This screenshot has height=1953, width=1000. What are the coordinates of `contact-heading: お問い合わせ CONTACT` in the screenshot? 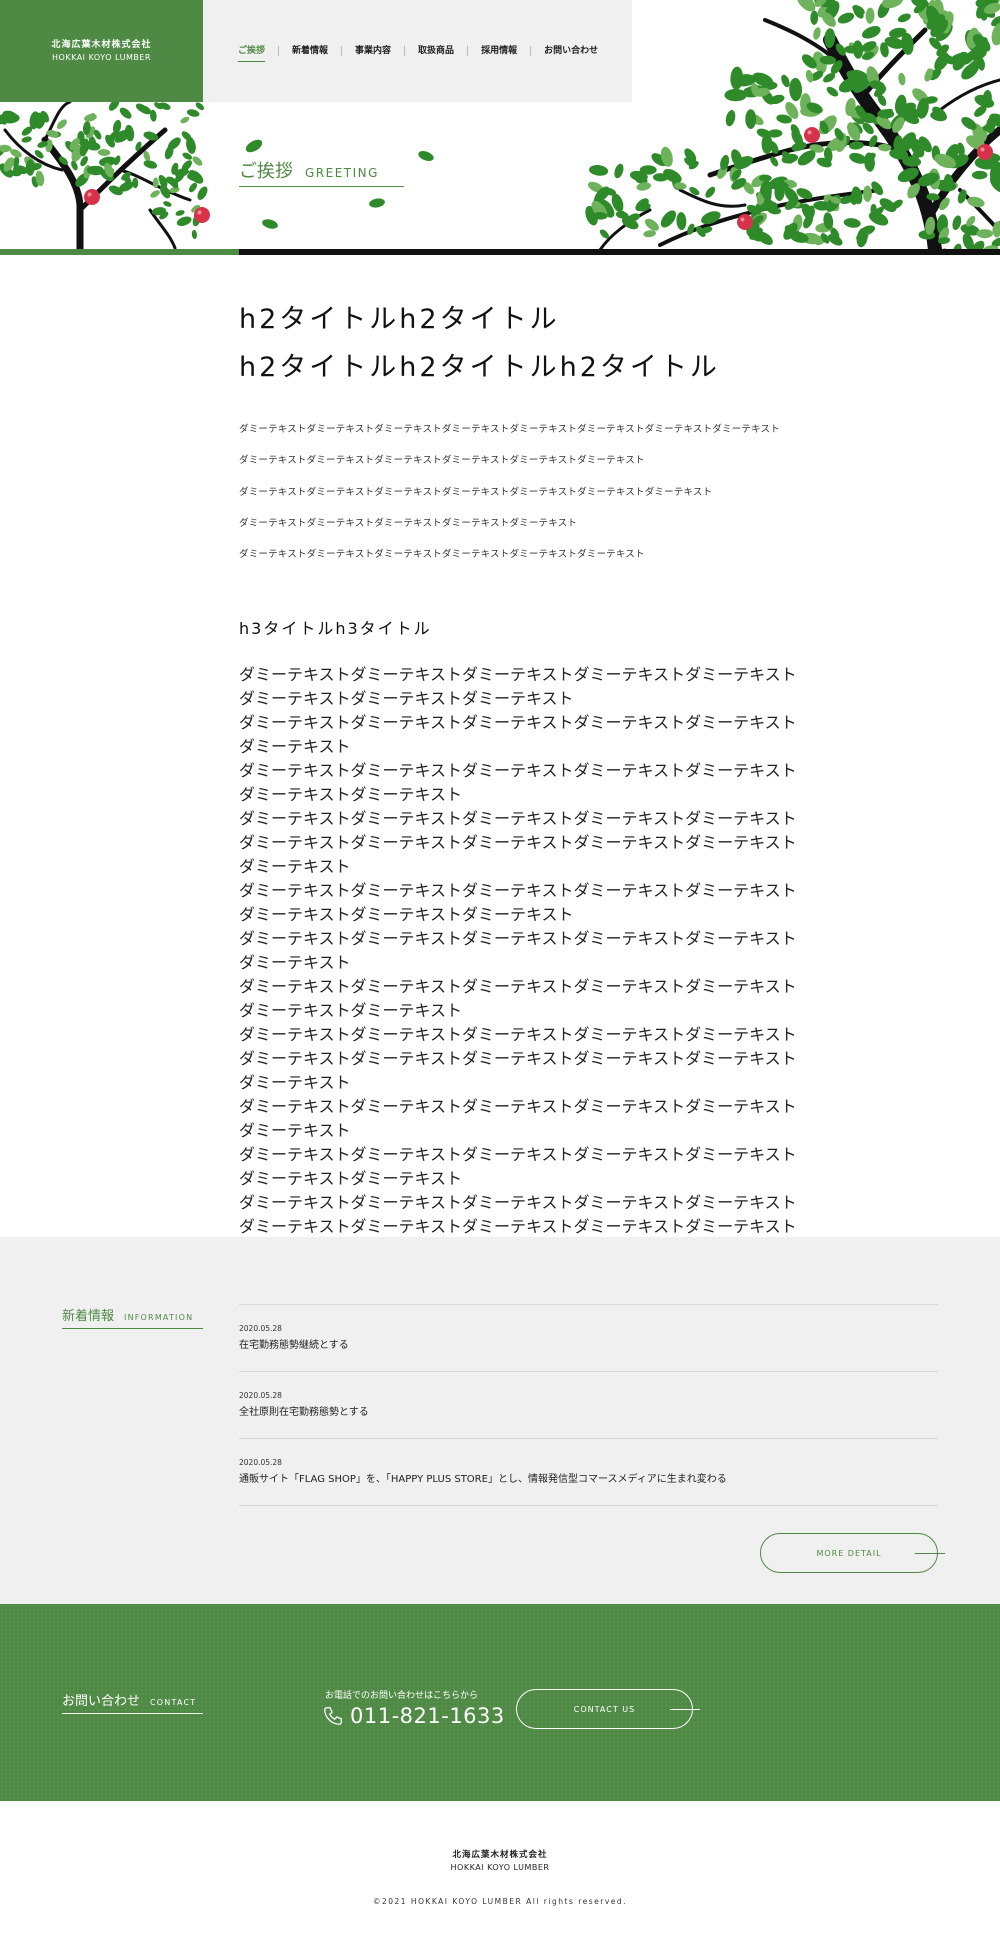 It's located at (132, 1702).